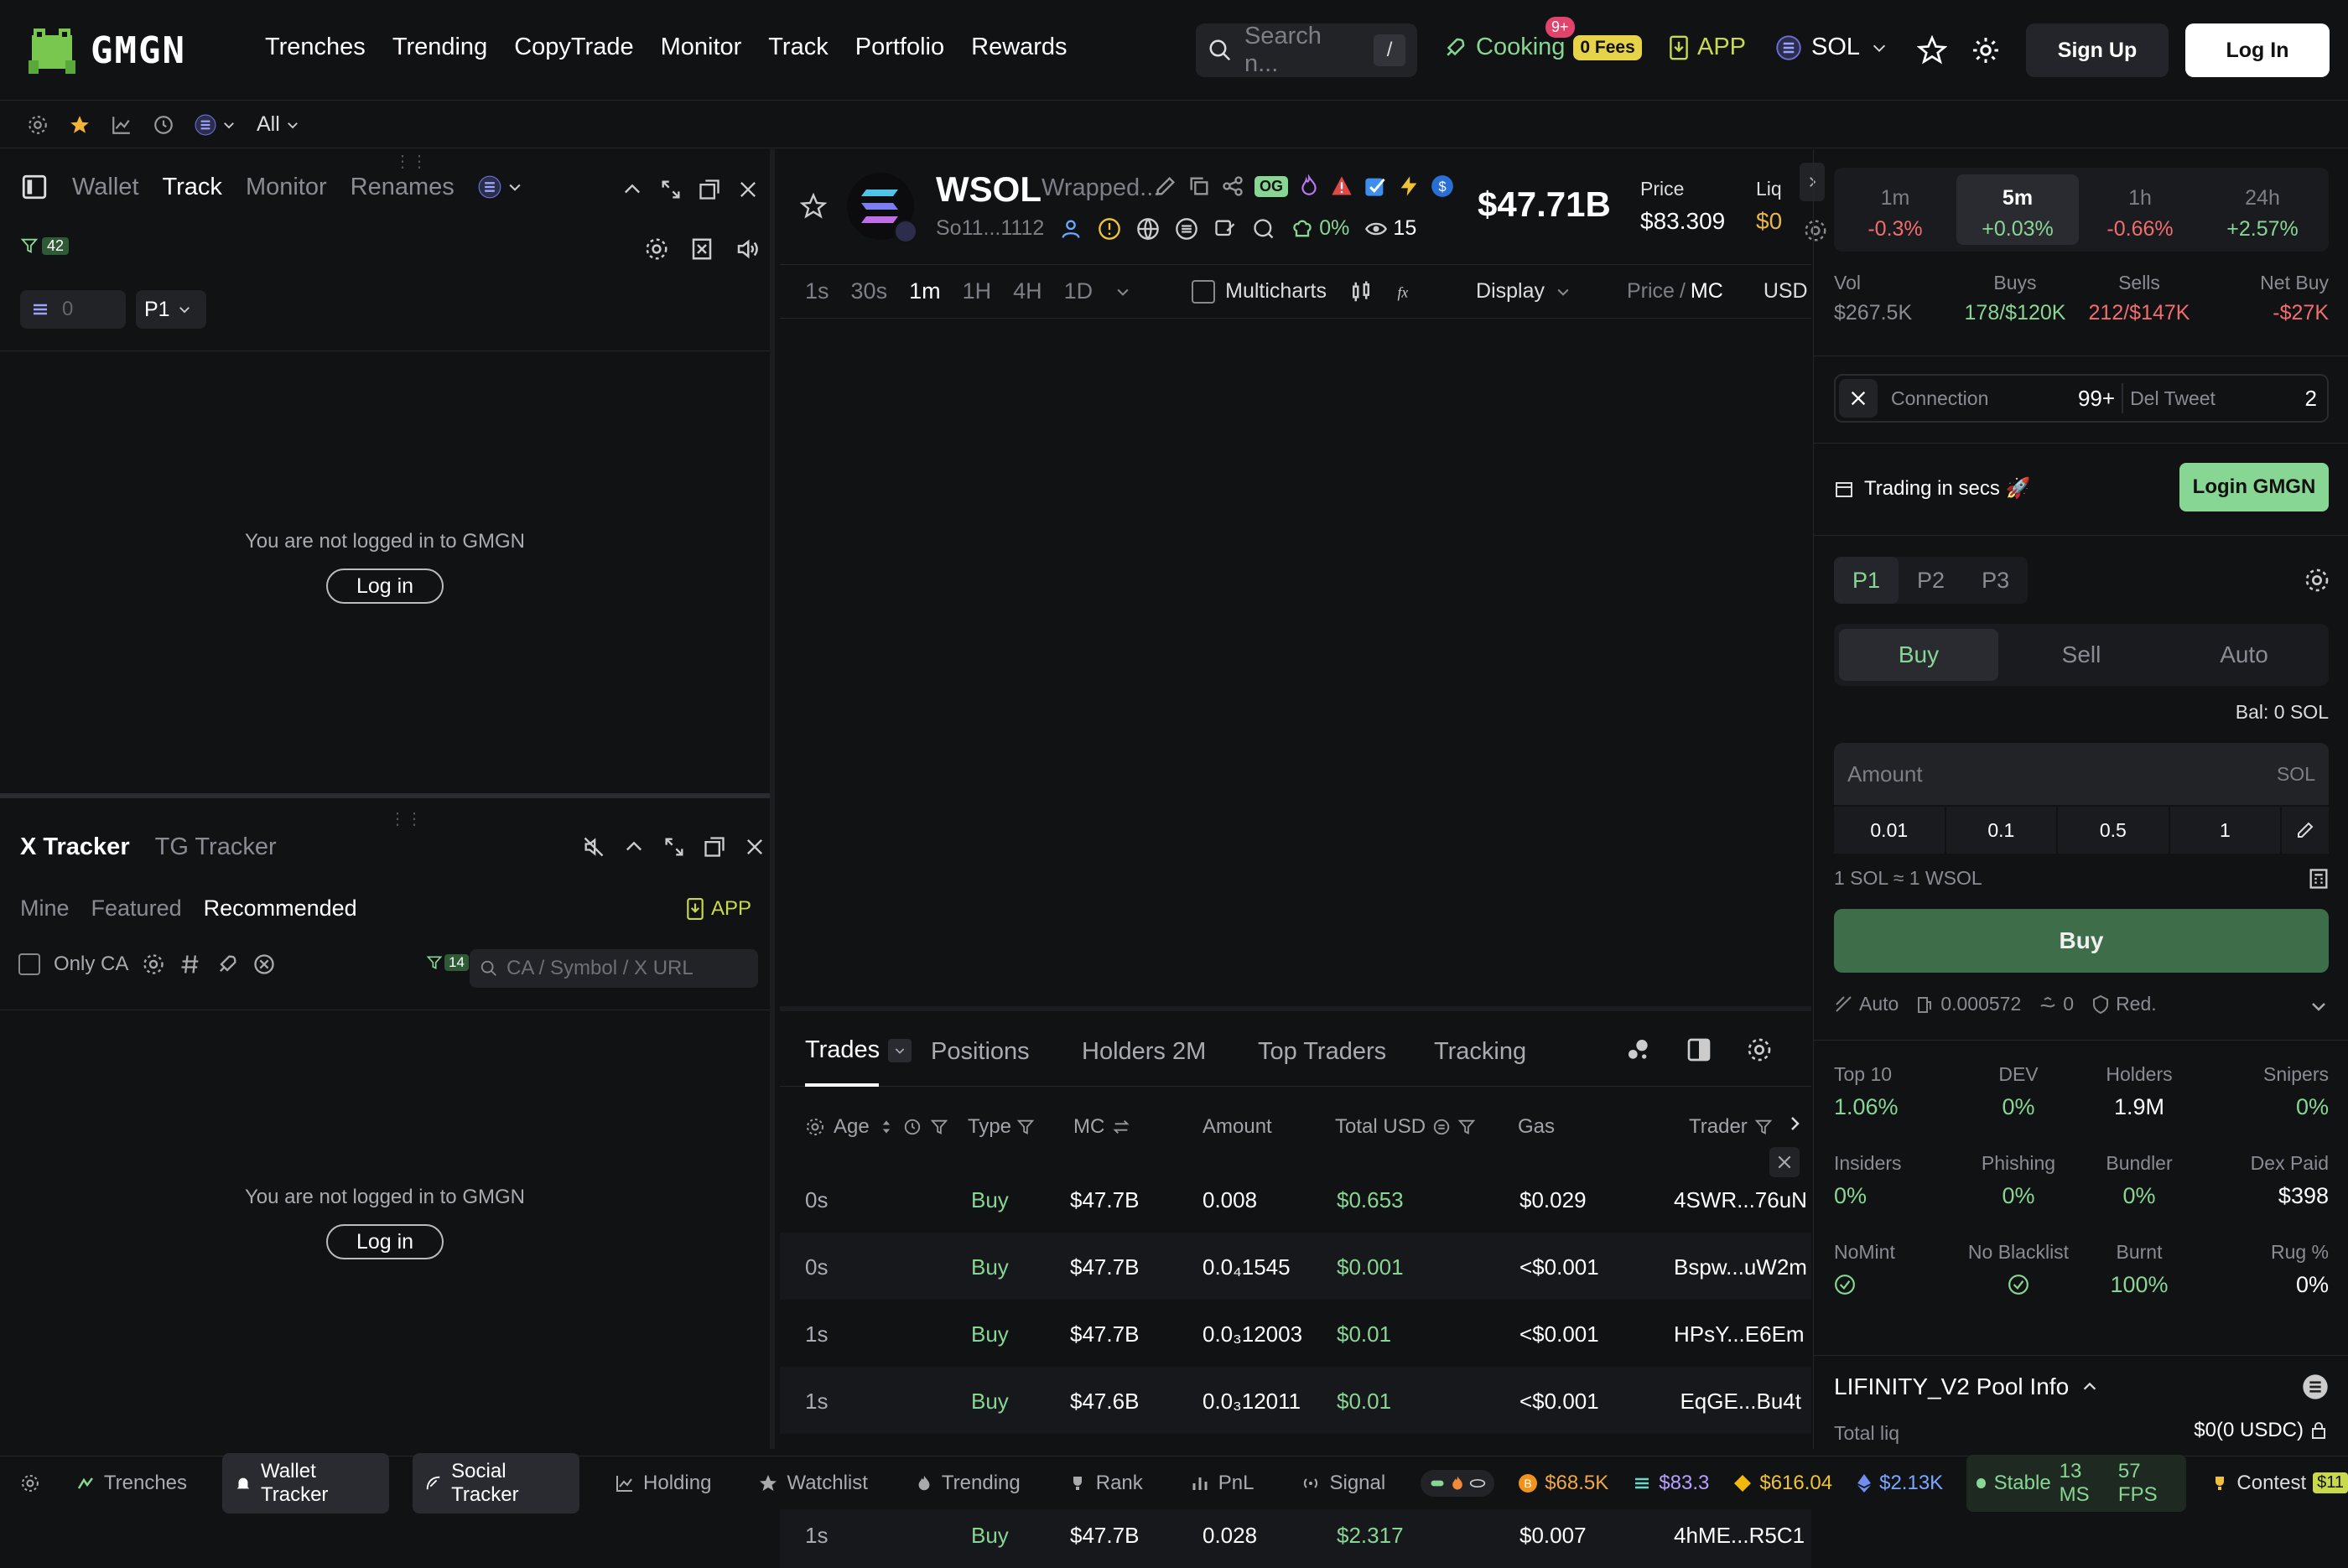 This screenshot has width=2348, height=1568. I want to click on tf-stat-1h: 1h -0.66%, so click(2140, 213).